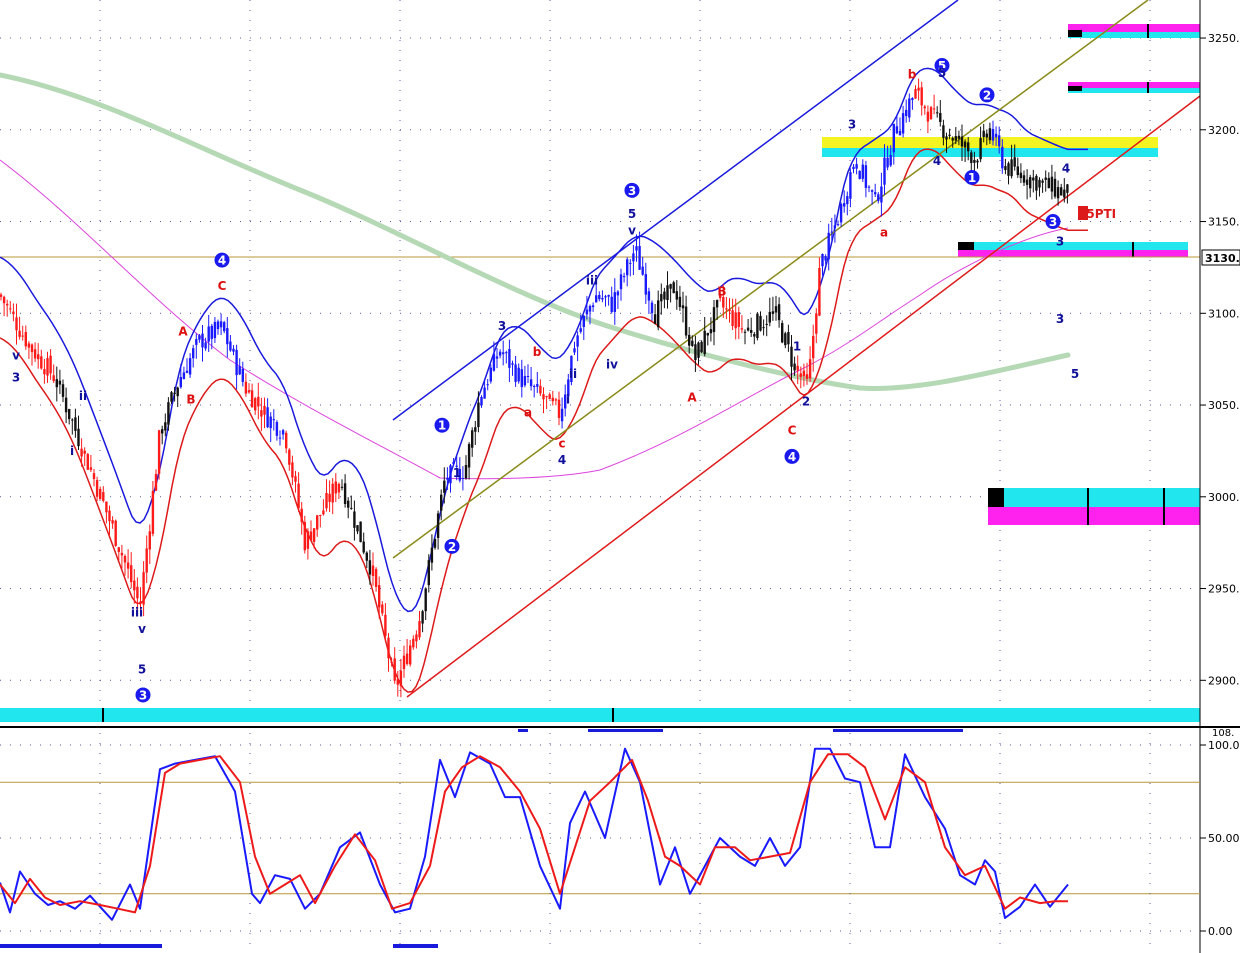 Image resolution: width=1240 pixels, height=953 pixels. What do you see at coordinates (1134, 35) in the screenshot?
I see `zone-3250-cyan` at bounding box center [1134, 35].